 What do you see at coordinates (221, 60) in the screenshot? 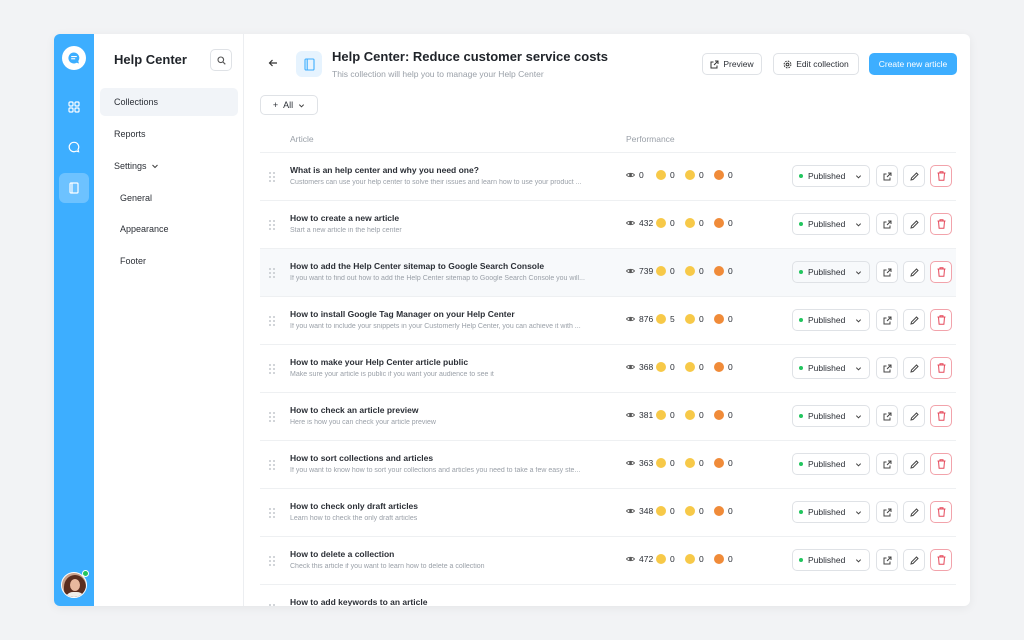
I see `search-button` at bounding box center [221, 60].